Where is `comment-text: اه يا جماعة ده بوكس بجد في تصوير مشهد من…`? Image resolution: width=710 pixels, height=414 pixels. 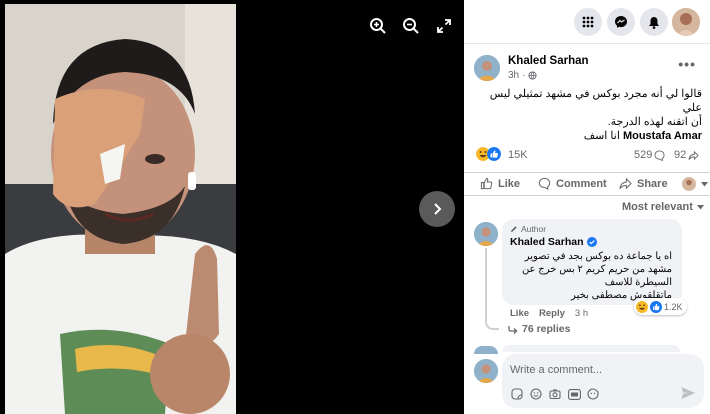 comment-text: اه يا جماعة ده بوكس بجد في تصوير مشهد من… is located at coordinates (589, 276).